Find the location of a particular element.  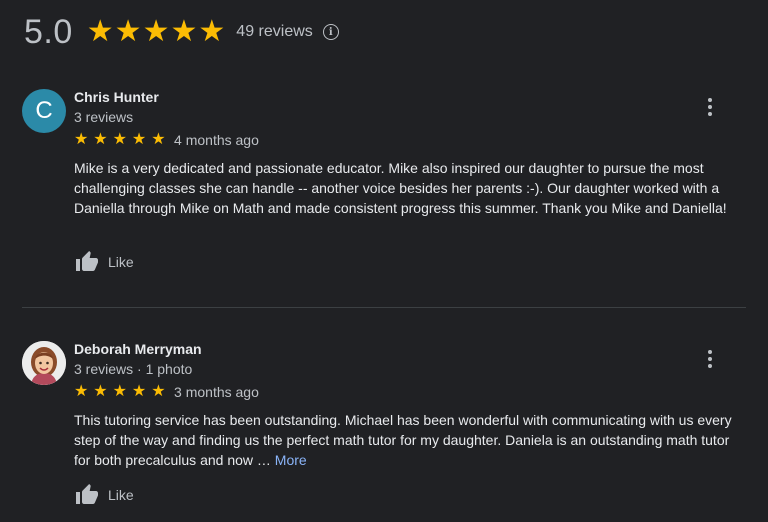

avatar is located at coordinates (44, 363).